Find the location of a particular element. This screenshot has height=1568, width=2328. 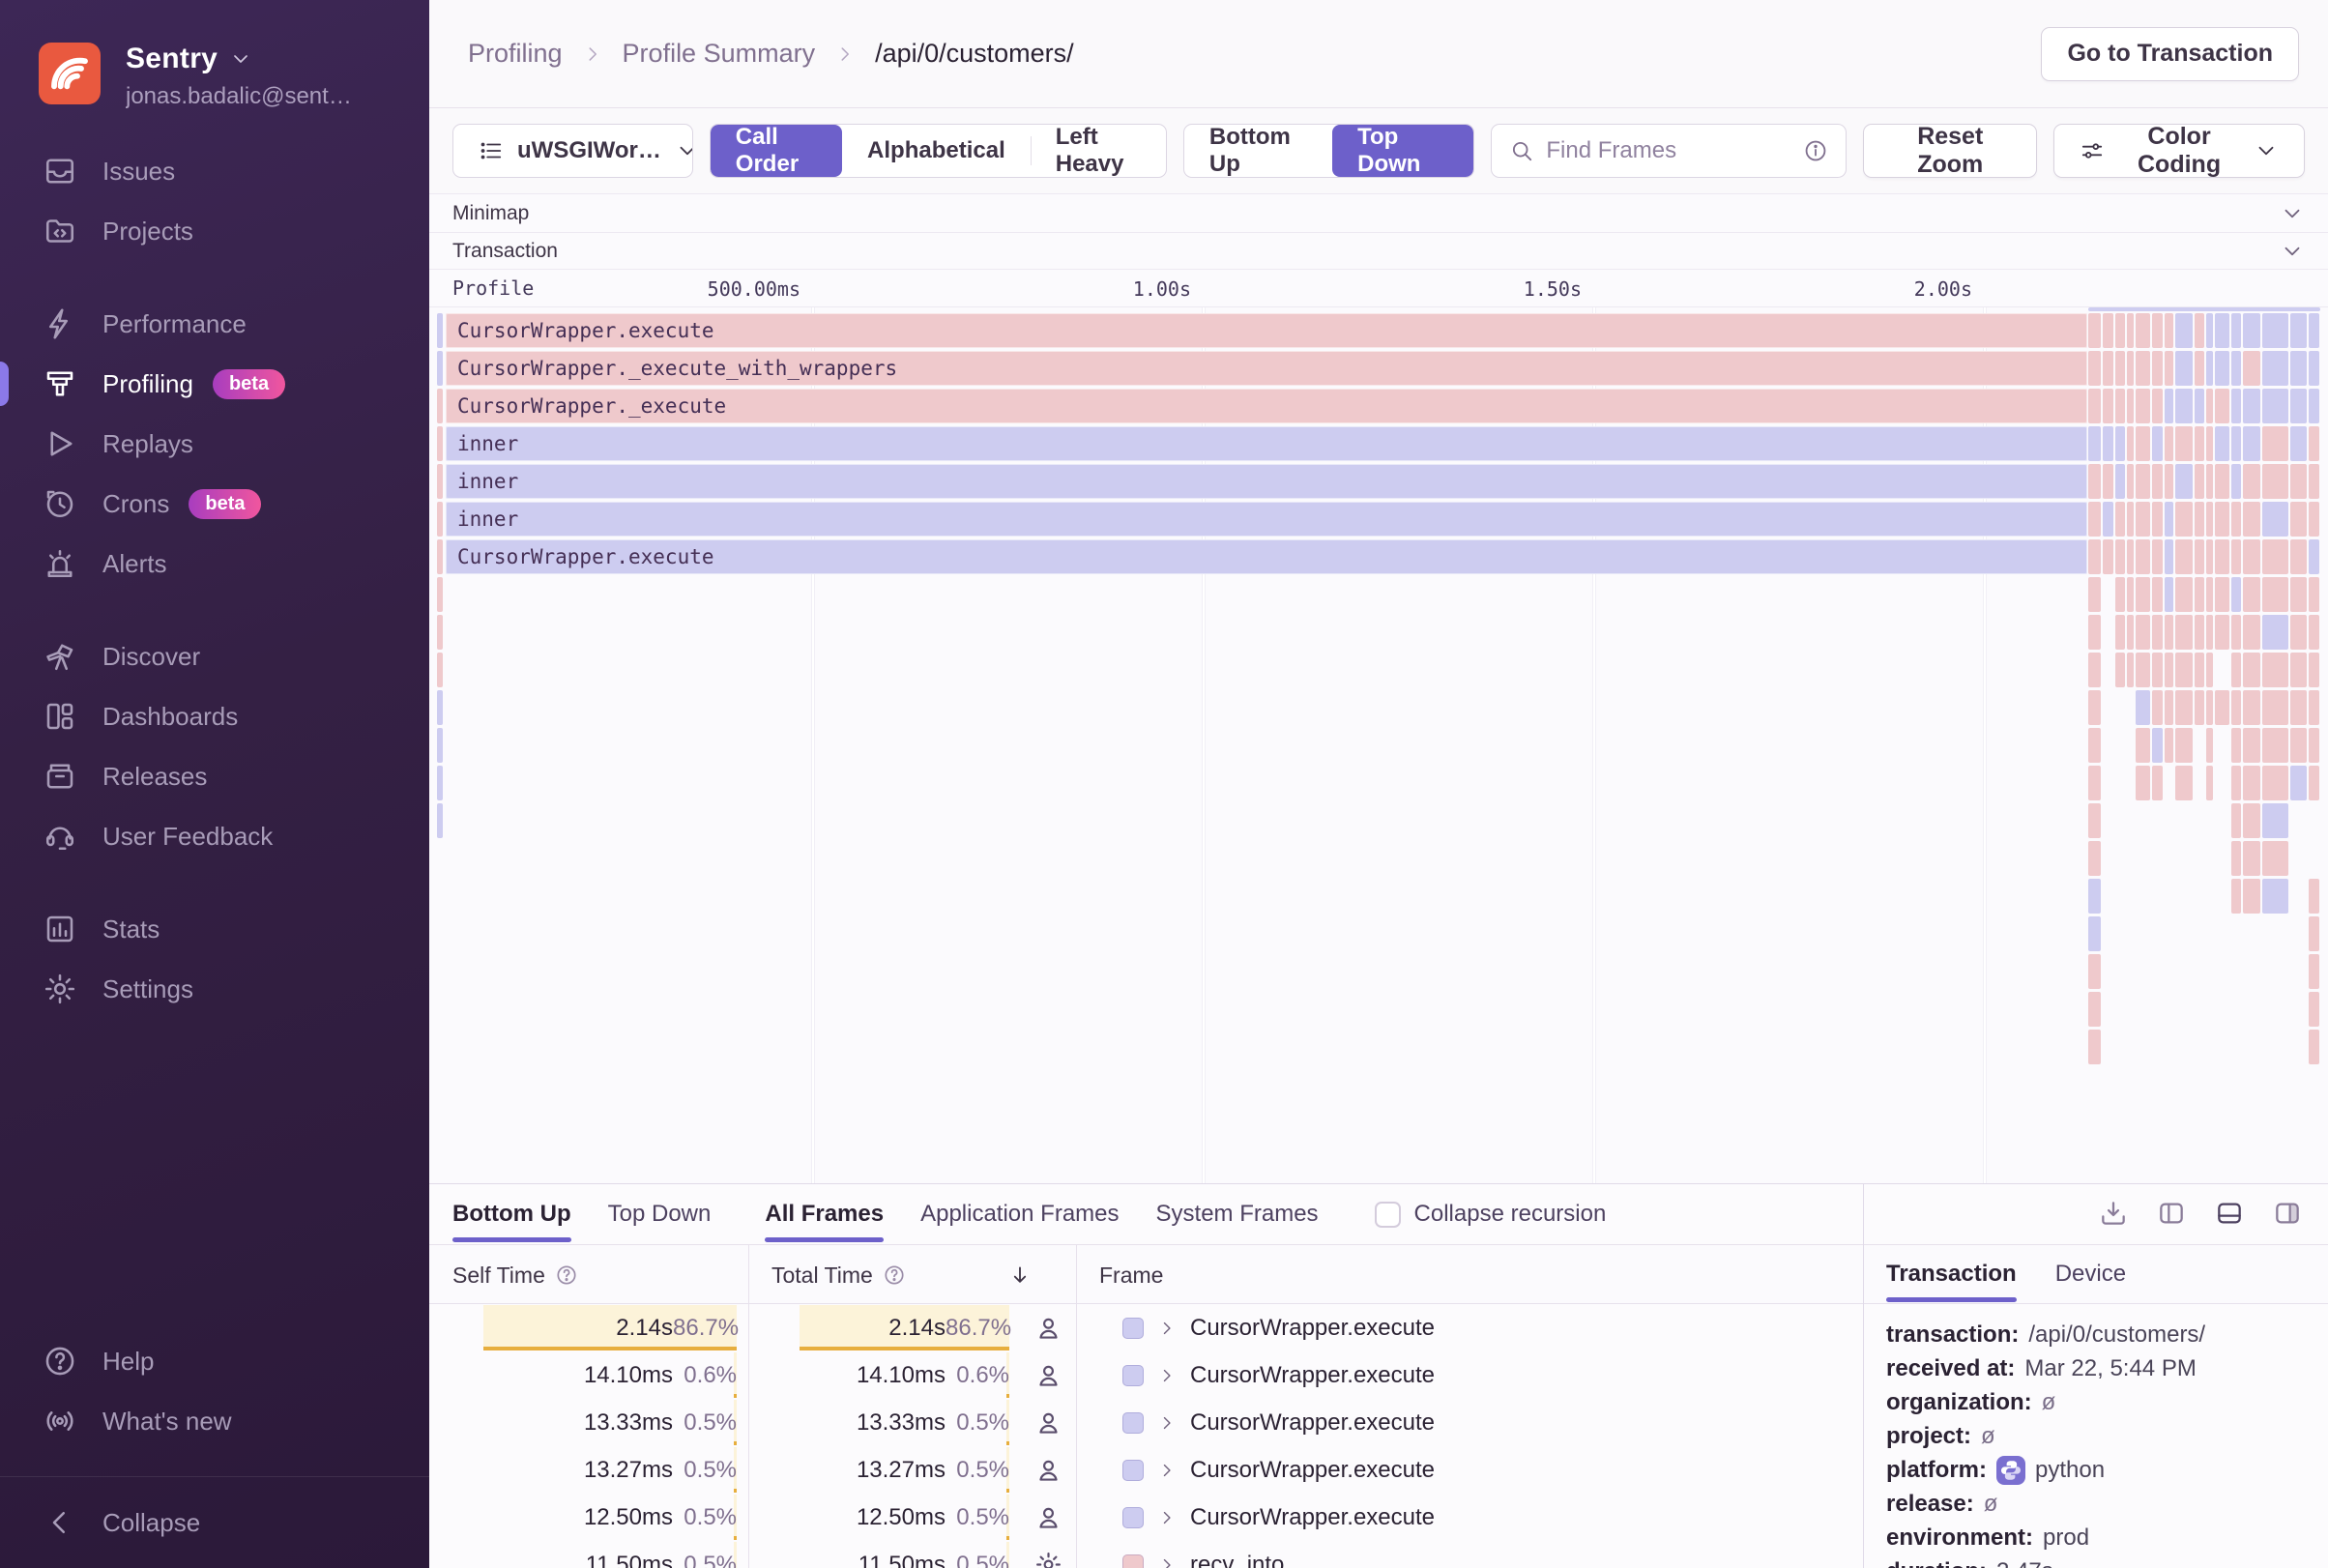

search-input is located at coordinates (1675, 150).